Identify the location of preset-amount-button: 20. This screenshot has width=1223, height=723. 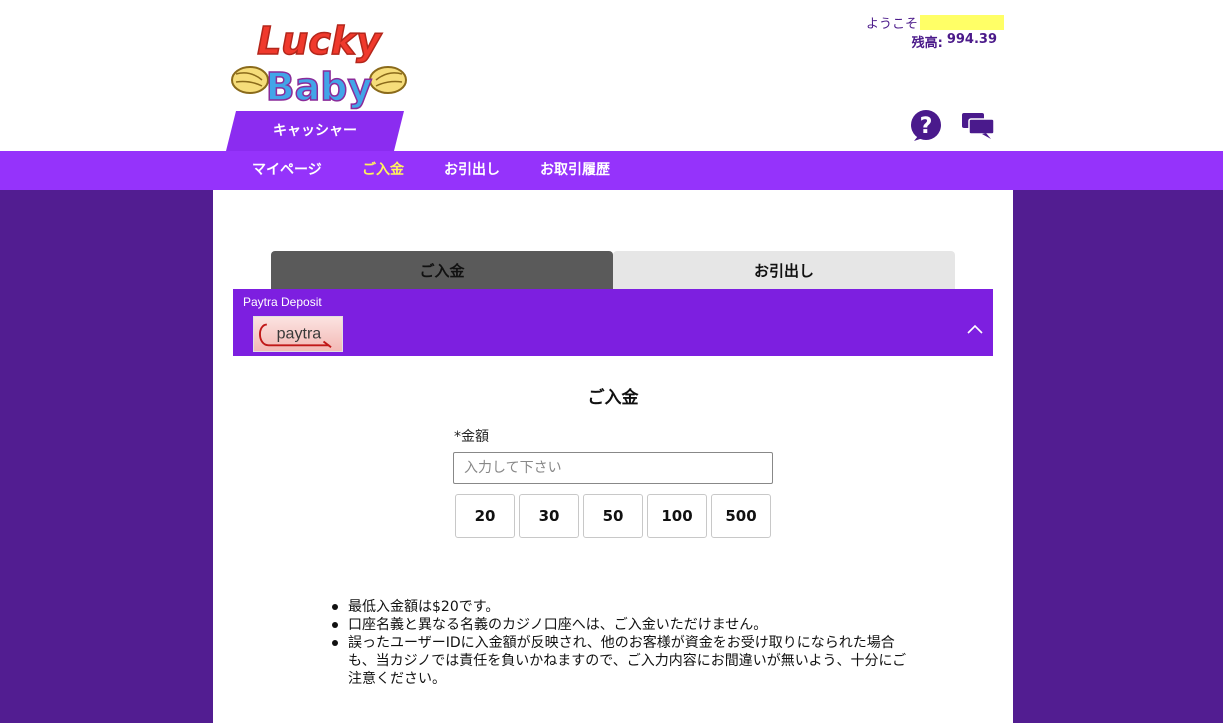
(485, 516).